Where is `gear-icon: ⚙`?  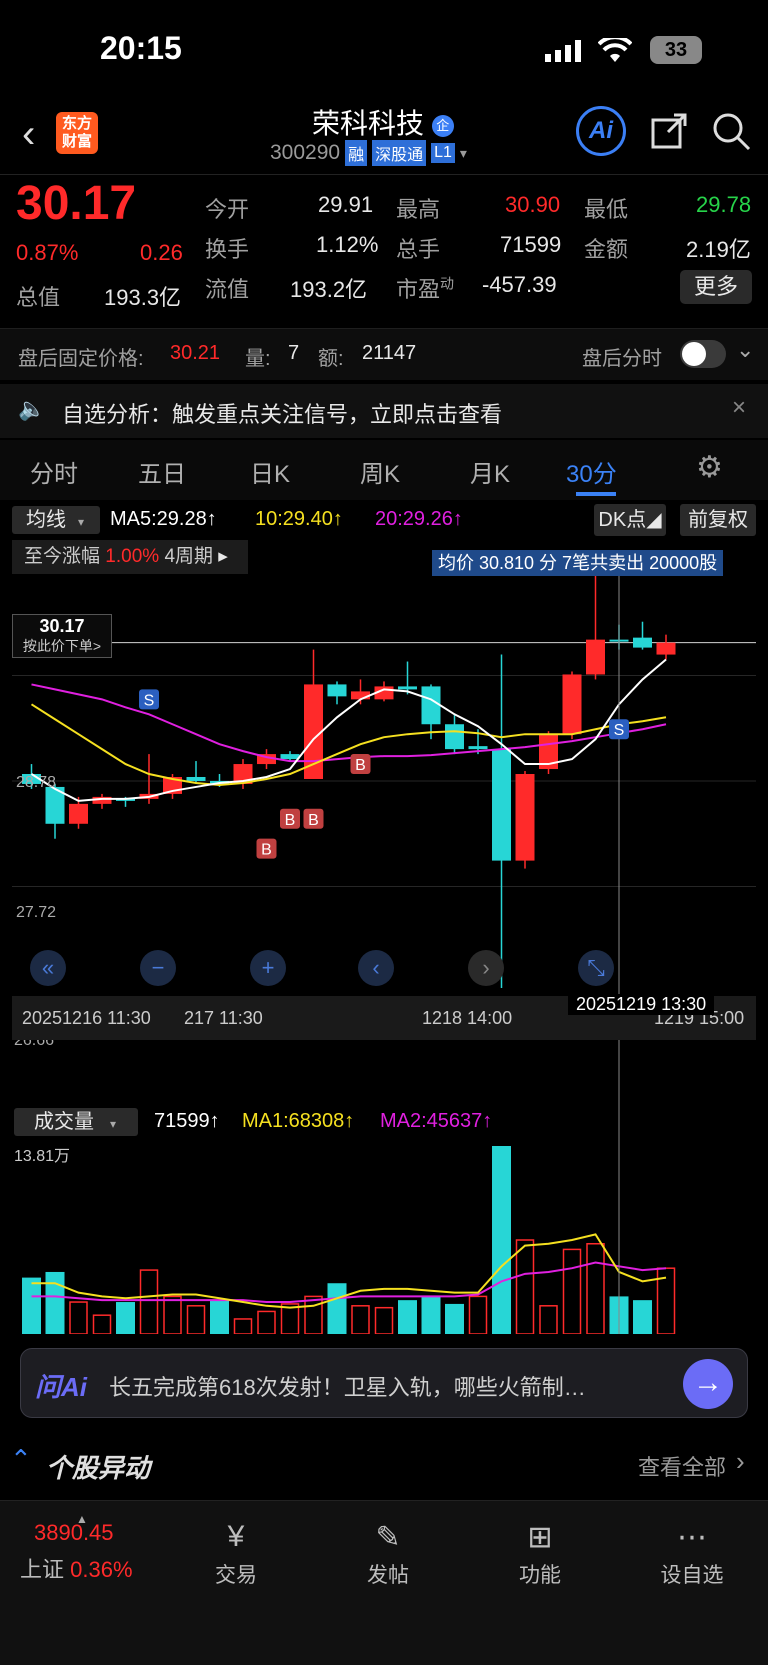 gear-icon: ⚙ is located at coordinates (709, 467).